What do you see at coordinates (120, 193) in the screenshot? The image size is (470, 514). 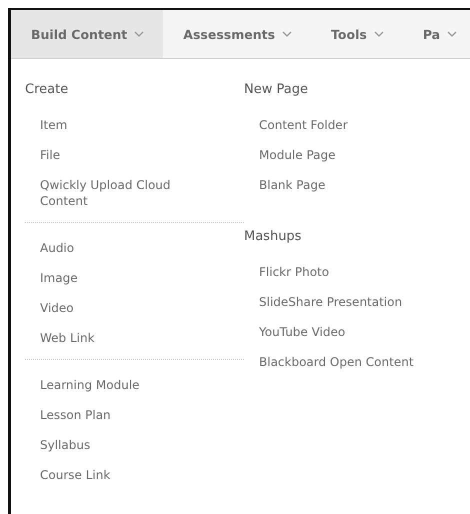 I see `menu-item: Qwickly Upload Cloud Content` at bounding box center [120, 193].